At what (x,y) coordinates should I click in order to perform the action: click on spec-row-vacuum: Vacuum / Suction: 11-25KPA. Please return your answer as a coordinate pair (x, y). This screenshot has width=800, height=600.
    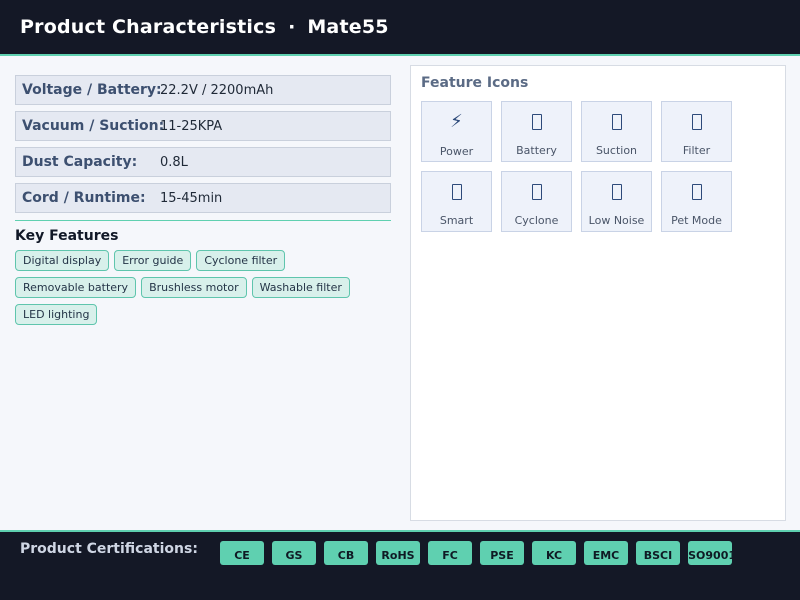
    Looking at the image, I should click on (203, 126).